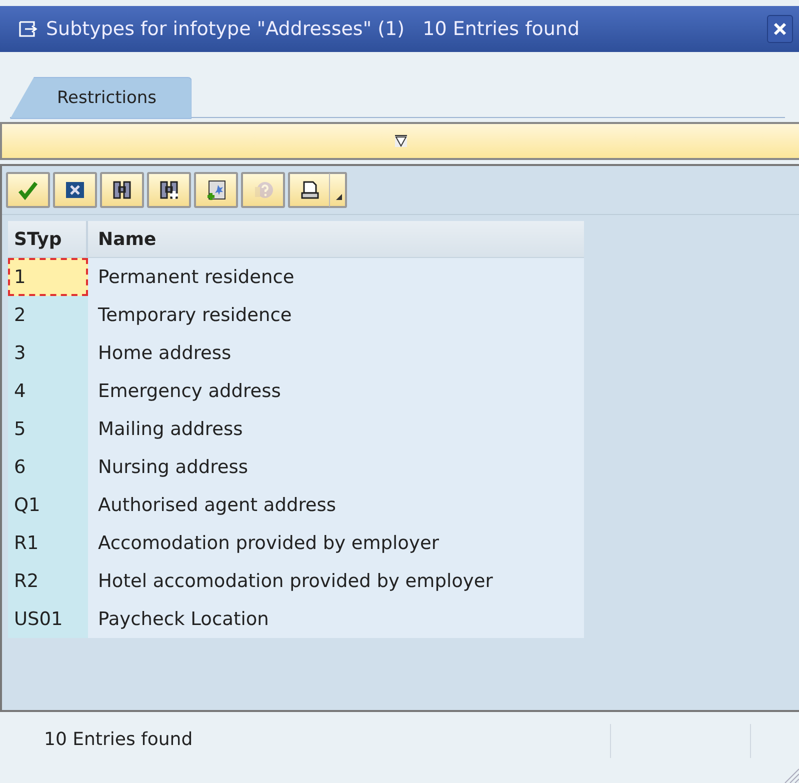  Describe the element at coordinates (336, 543) in the screenshot. I see `table-cell: Accomodation provided by employer` at that location.